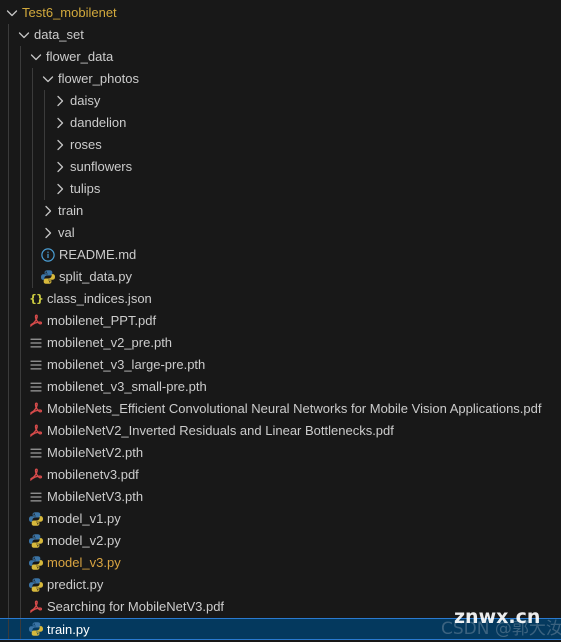 This screenshot has width=561, height=642. I want to click on tree-file-row: model_v1.py, so click(280, 519).